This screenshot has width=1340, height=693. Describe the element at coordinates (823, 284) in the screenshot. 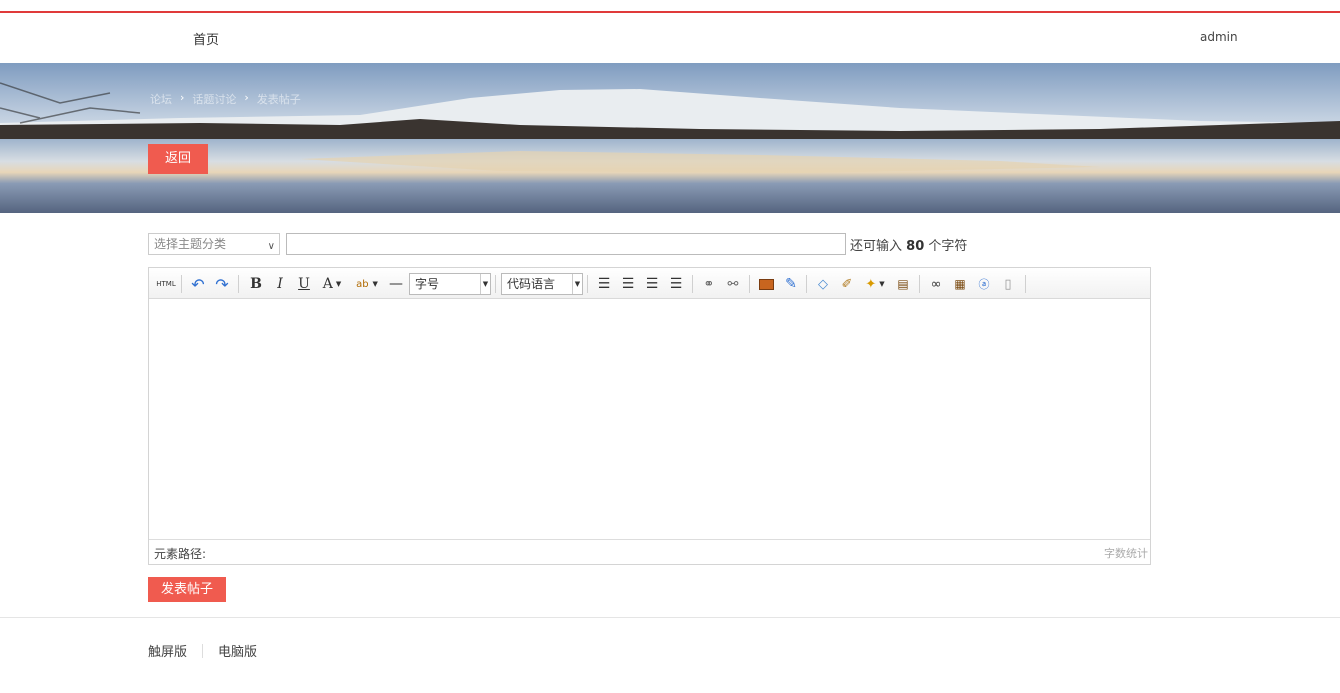

I see `eraser-icon: ◇` at that location.